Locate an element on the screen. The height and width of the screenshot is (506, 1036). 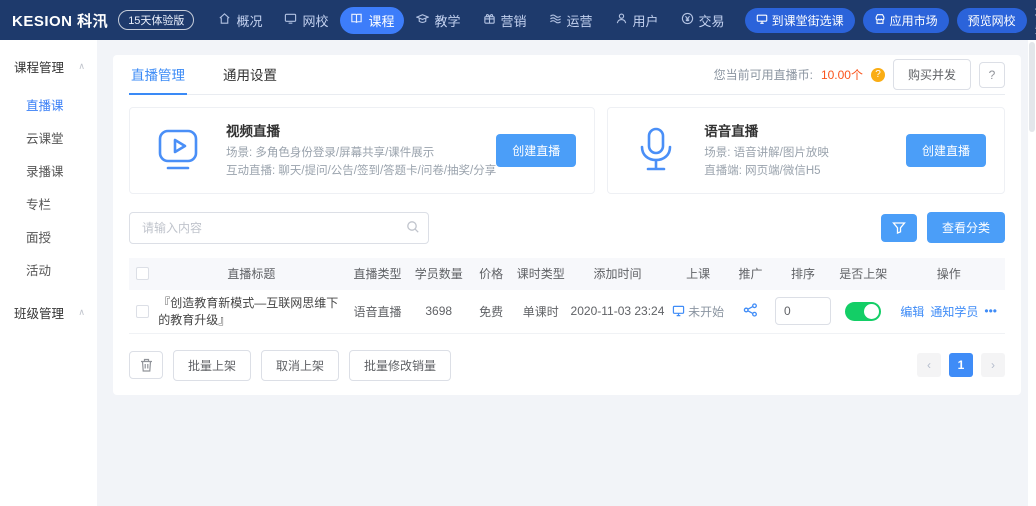
operation-icon is located at coordinates (555, 20).